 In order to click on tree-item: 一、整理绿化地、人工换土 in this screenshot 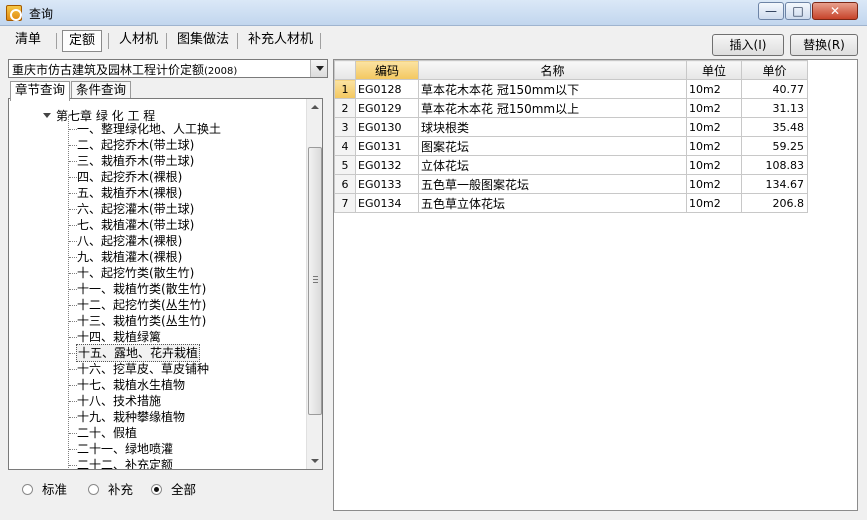, I will do `click(159, 129)`.